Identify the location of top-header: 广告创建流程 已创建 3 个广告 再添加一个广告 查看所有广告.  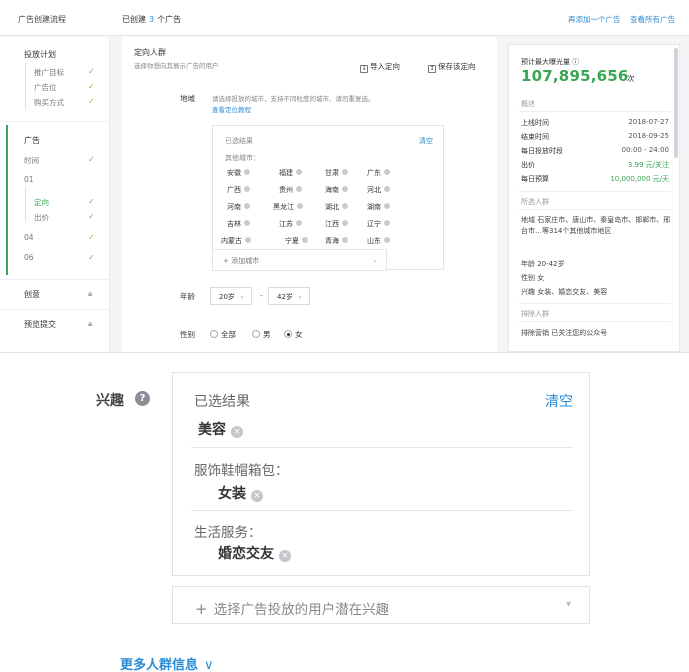
(344, 18).